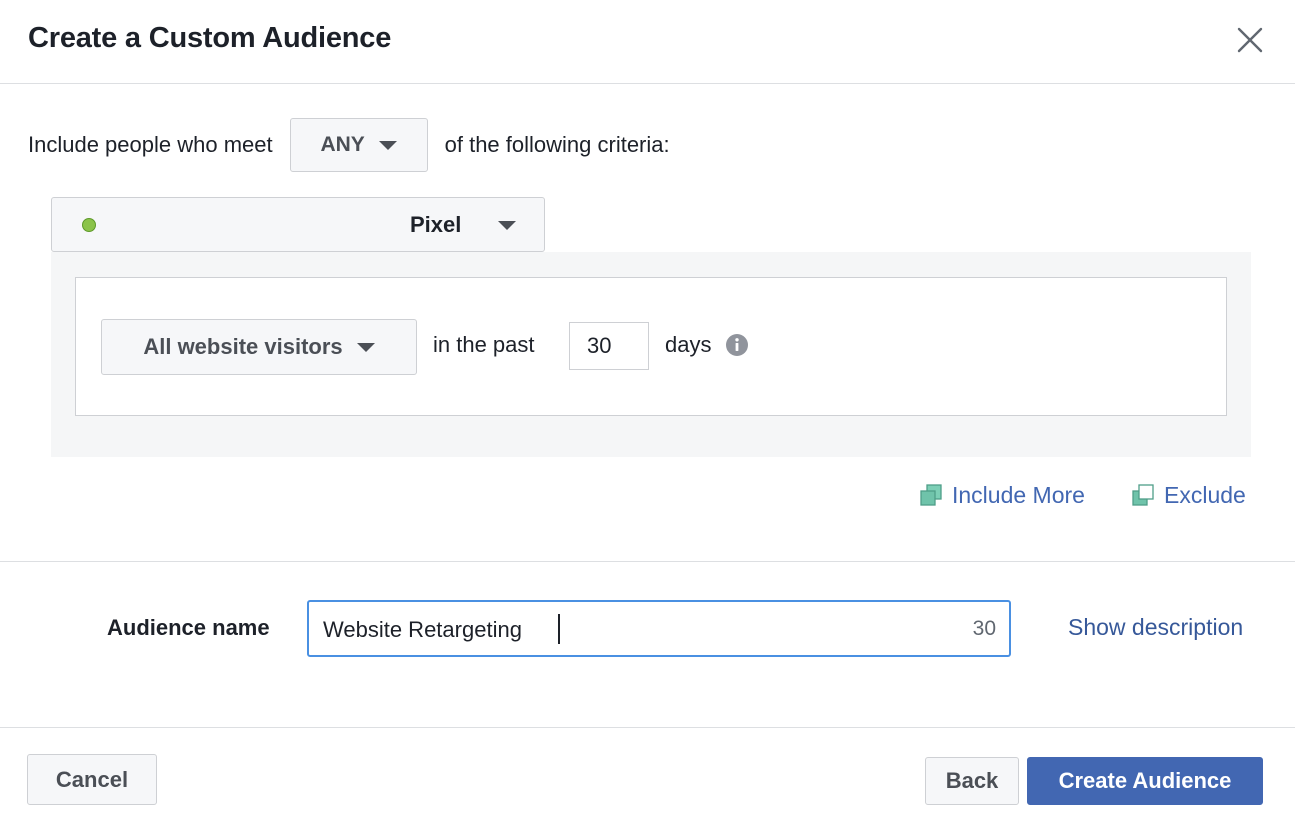 Image resolution: width=1295 pixels, height=826 pixels. I want to click on retention-days-input: 30, so click(609, 346).